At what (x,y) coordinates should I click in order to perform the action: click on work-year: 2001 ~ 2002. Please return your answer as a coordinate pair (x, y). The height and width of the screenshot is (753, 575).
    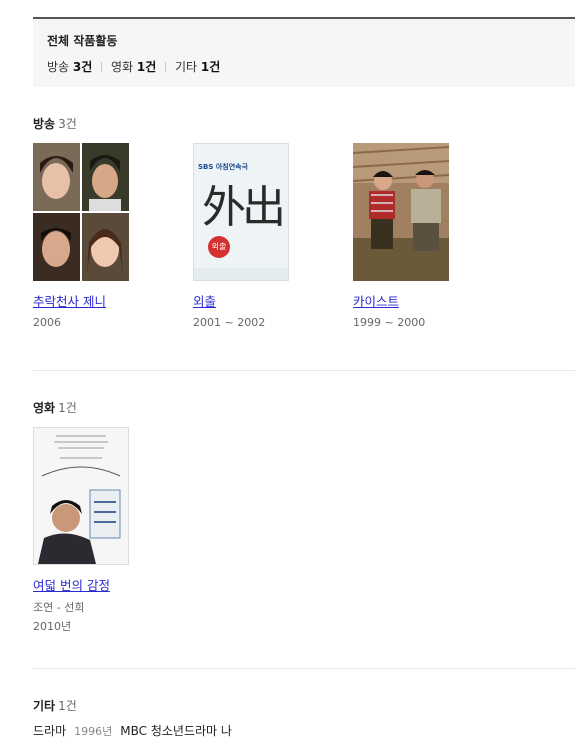
    Looking at the image, I should click on (229, 322).